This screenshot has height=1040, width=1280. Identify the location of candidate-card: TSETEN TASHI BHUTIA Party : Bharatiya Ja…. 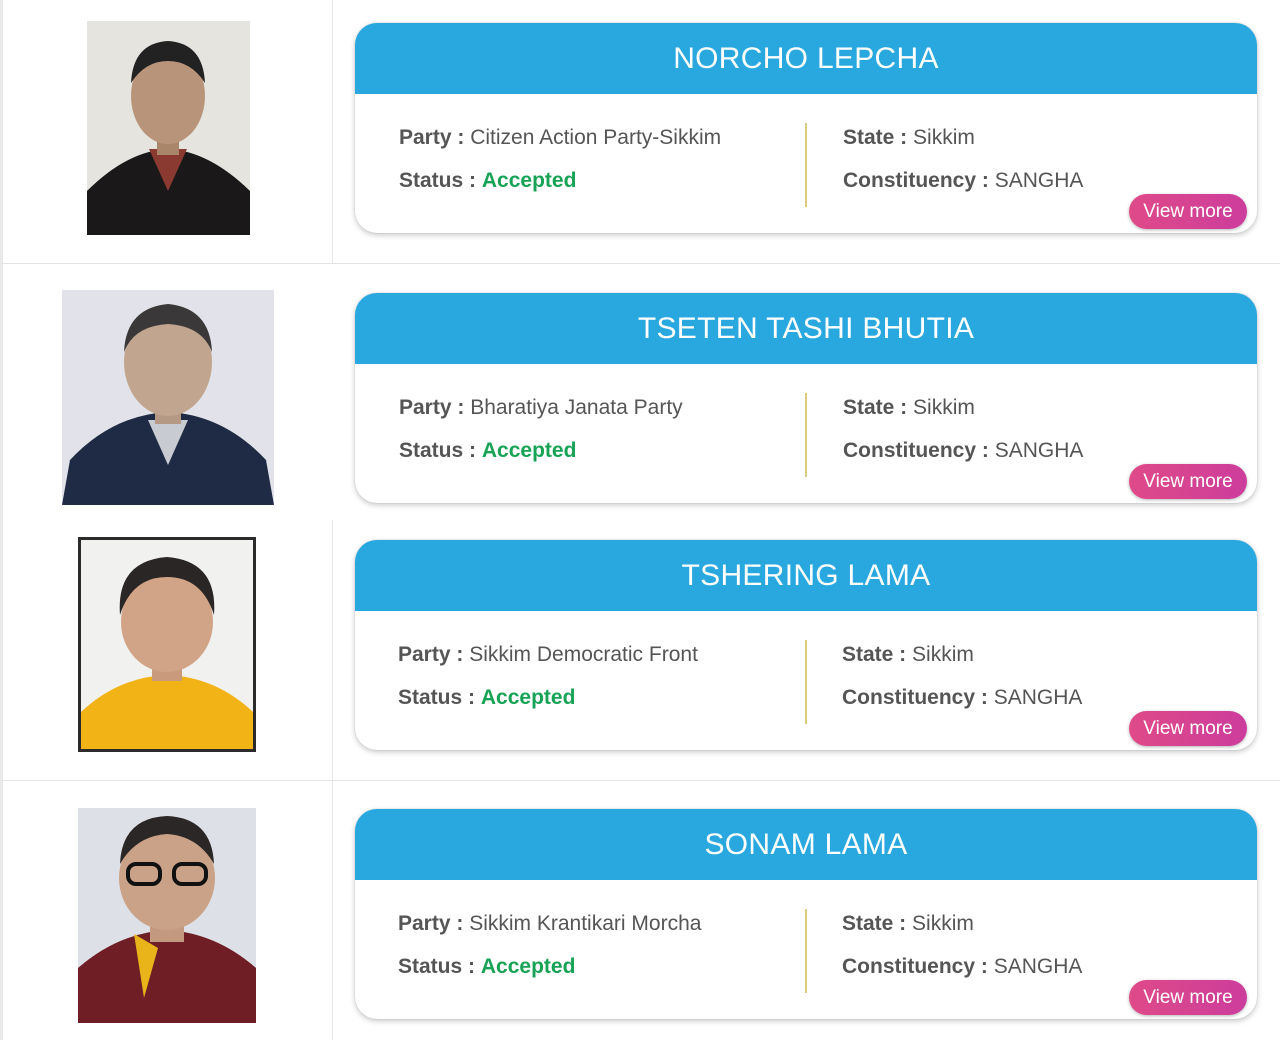
(806, 398).